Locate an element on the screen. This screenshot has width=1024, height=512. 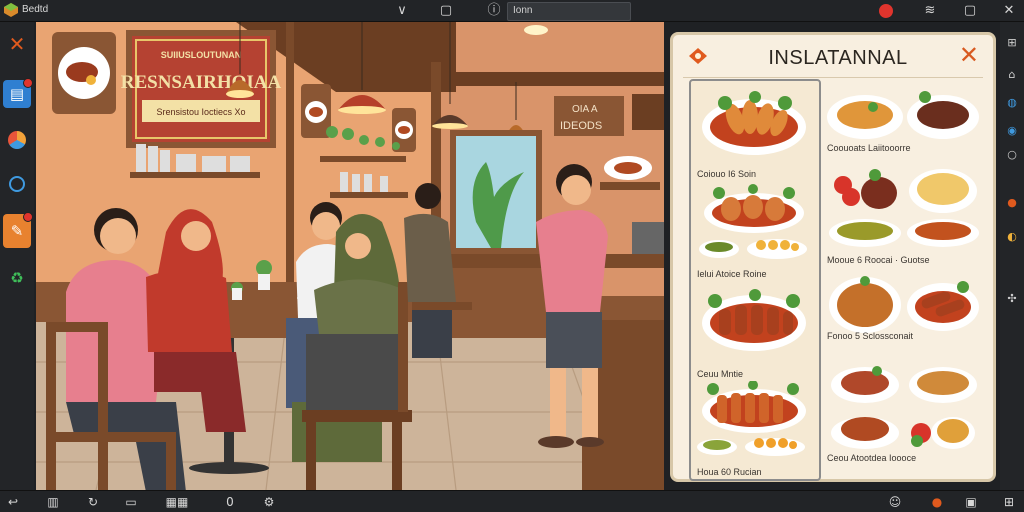
eye-icon is located at coordinates (17, 184).